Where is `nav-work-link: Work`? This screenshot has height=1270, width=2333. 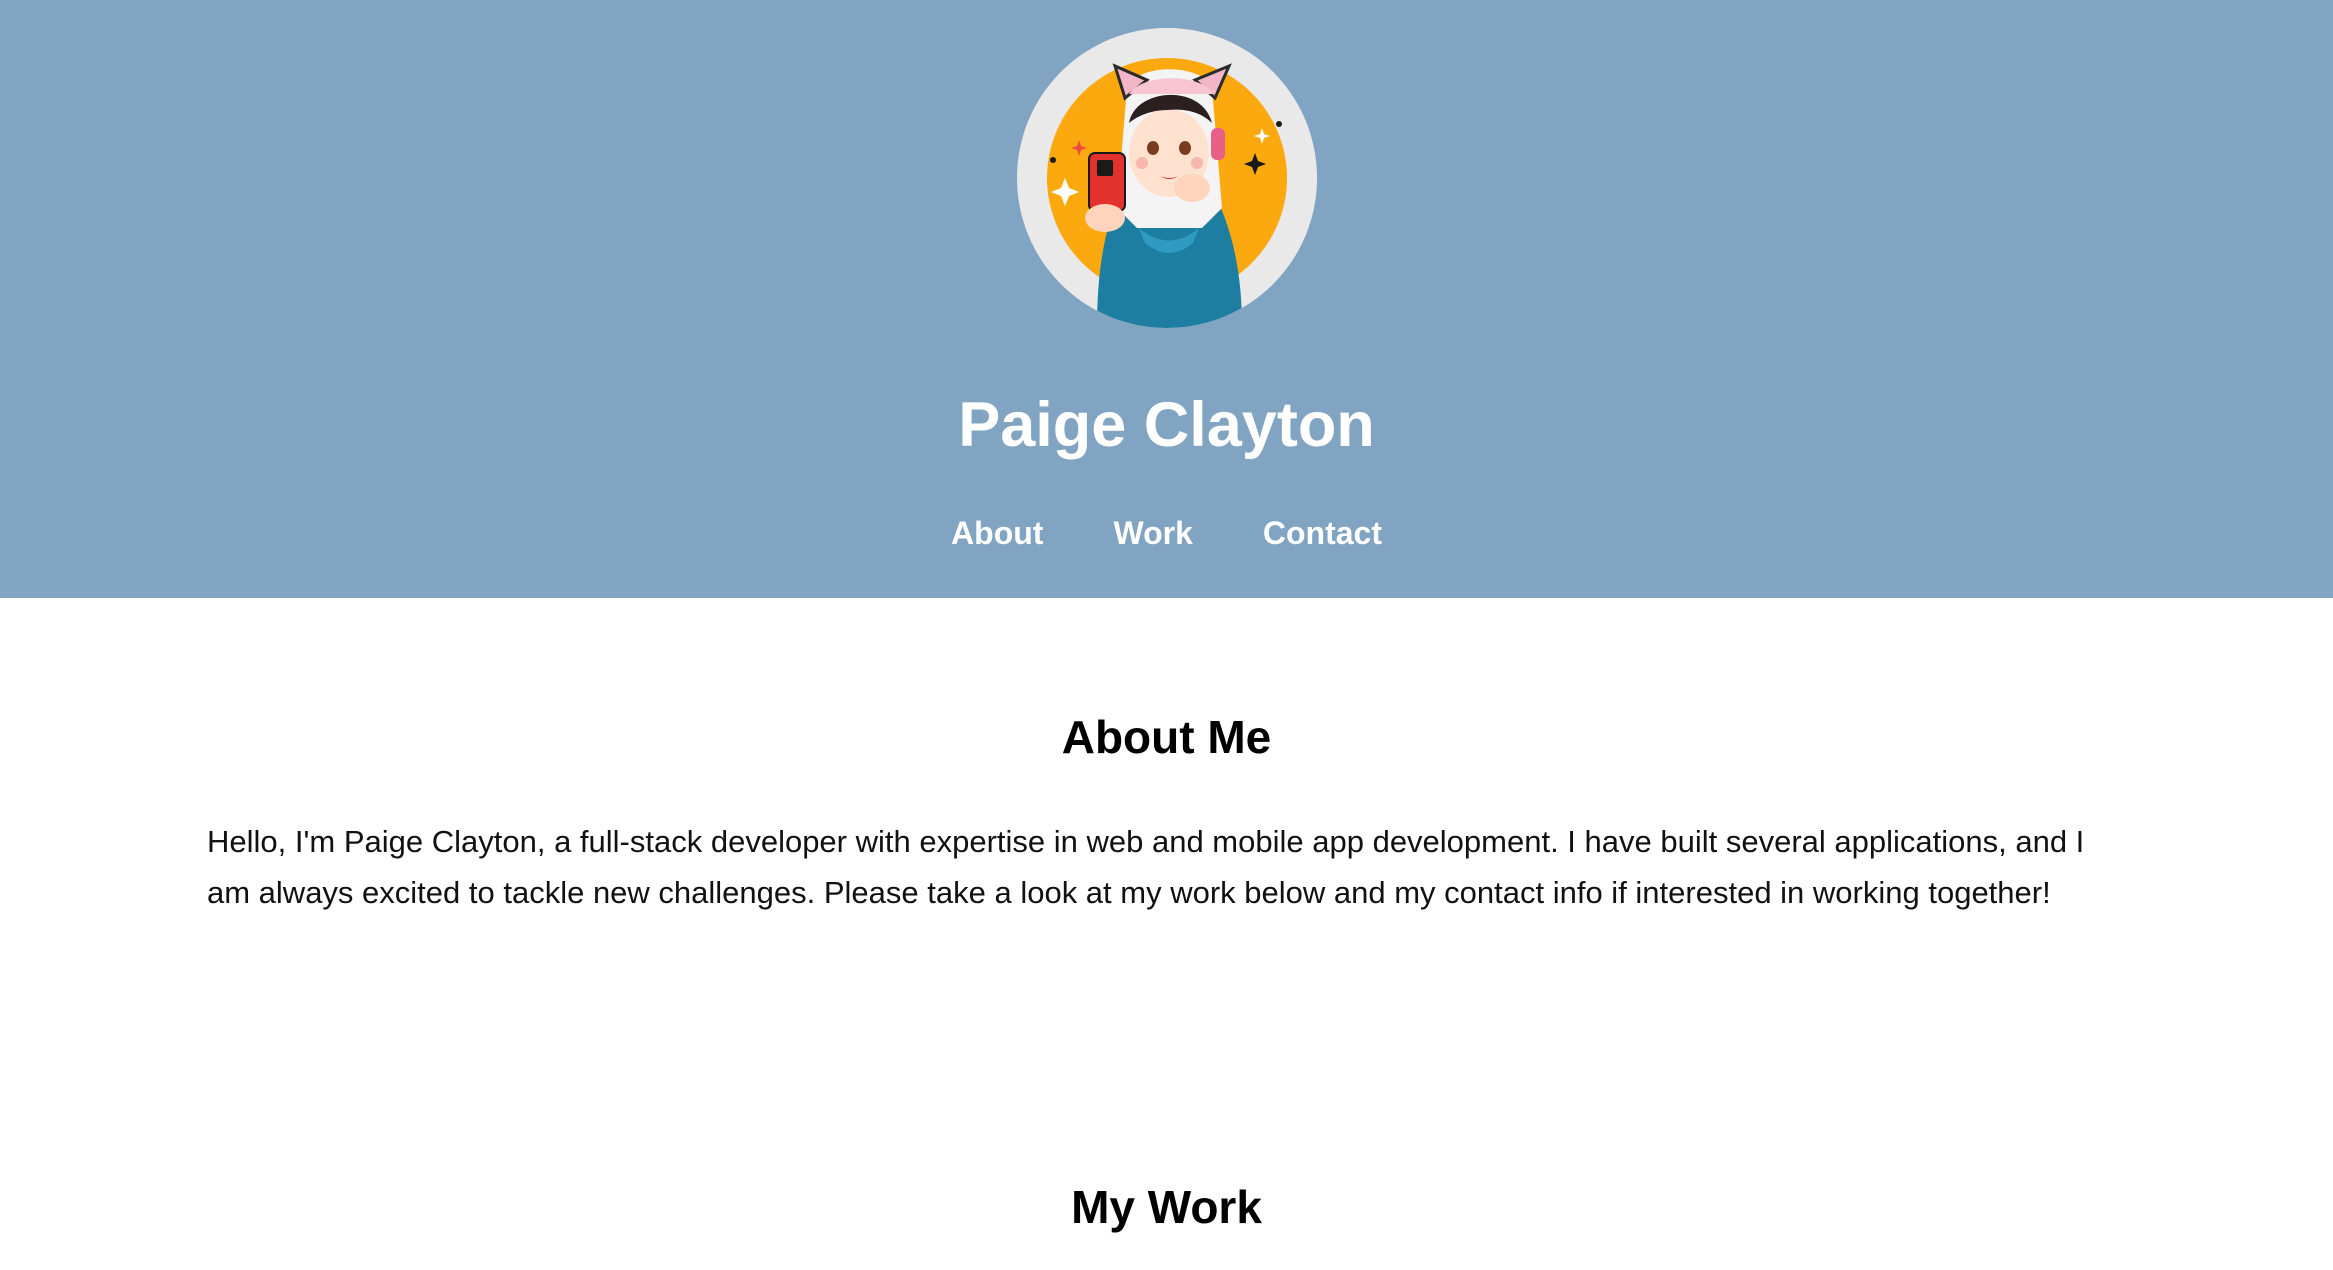
nav-work-link: Work is located at coordinates (1152, 533).